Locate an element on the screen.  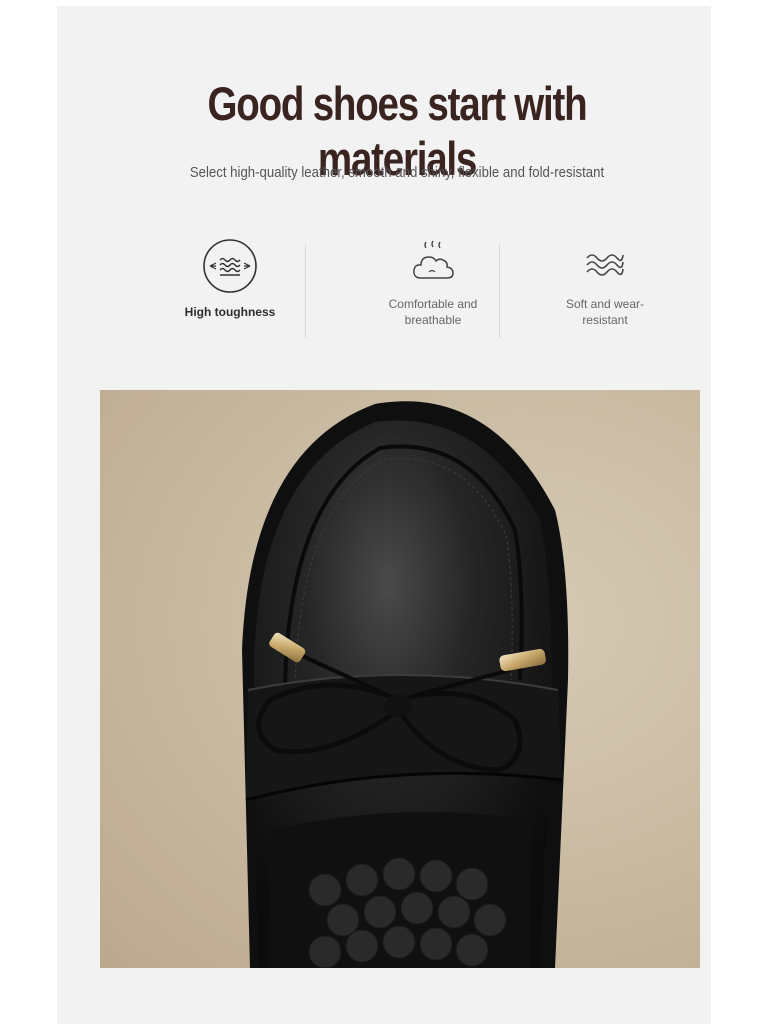
feature-breathable: Comfortable and breathable is located at coordinates (433, 288).